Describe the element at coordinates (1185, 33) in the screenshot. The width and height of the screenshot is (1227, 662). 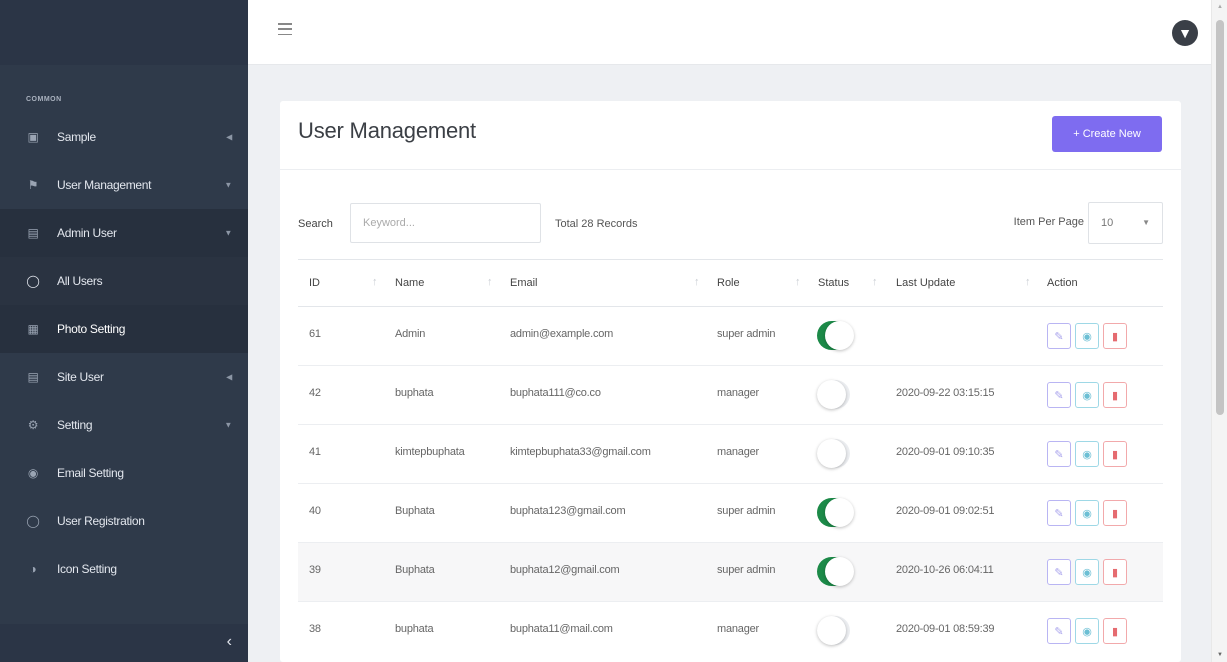
I see `avatar: ▼` at that location.